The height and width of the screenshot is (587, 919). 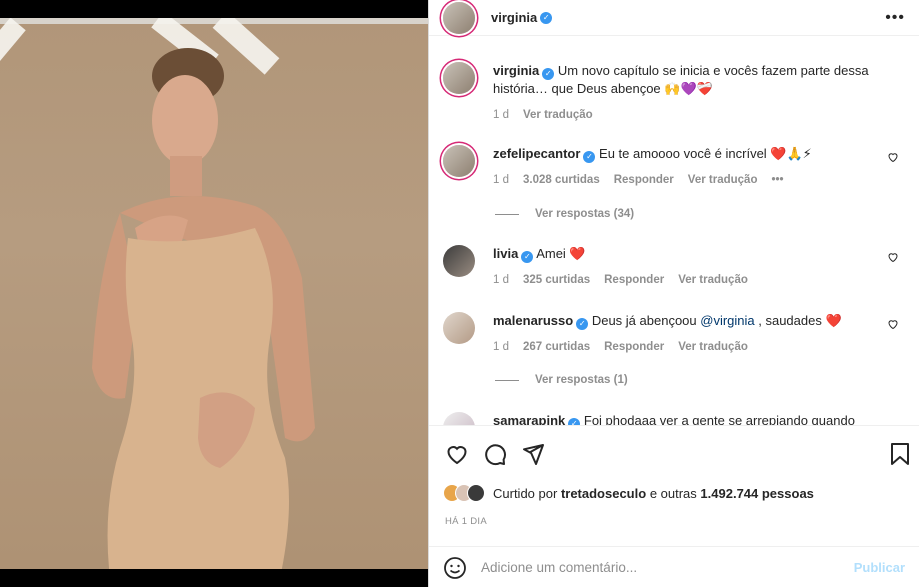 I want to click on comment-author: zefelipecantor, so click(x=536, y=153).